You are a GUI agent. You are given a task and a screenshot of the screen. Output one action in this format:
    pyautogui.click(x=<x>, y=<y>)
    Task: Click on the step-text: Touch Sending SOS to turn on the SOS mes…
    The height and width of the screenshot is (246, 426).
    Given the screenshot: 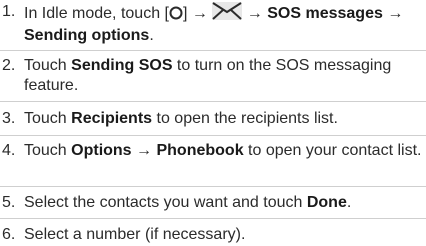 What is the action you would take?
    pyautogui.click(x=208, y=75)
    